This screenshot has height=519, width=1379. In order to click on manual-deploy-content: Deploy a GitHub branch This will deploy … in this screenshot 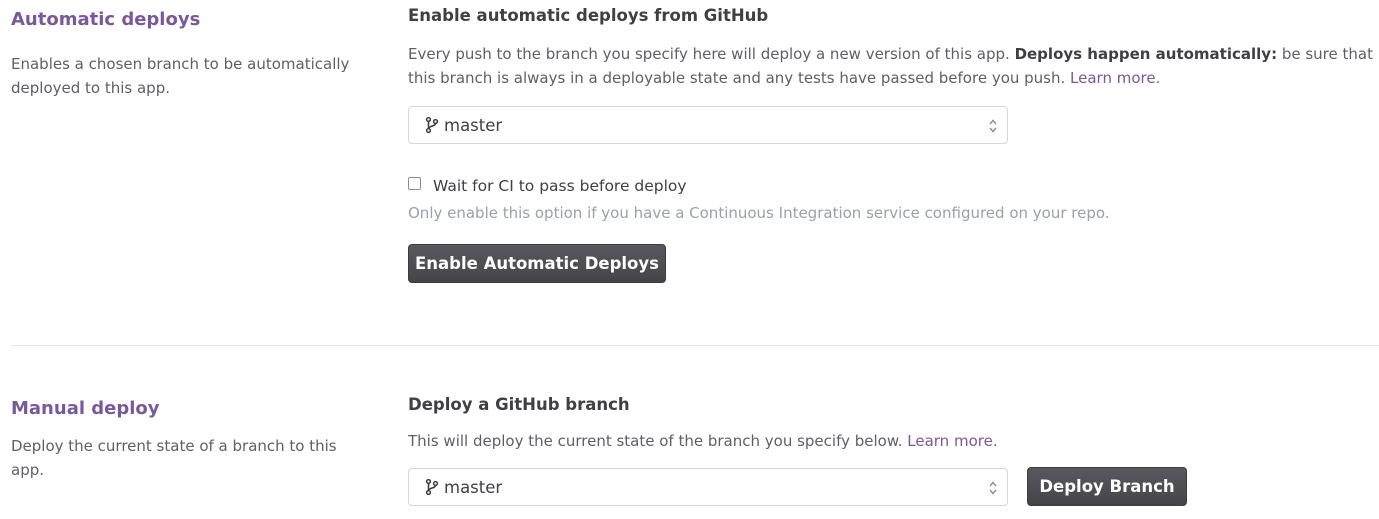, I will do `click(890, 423)`.